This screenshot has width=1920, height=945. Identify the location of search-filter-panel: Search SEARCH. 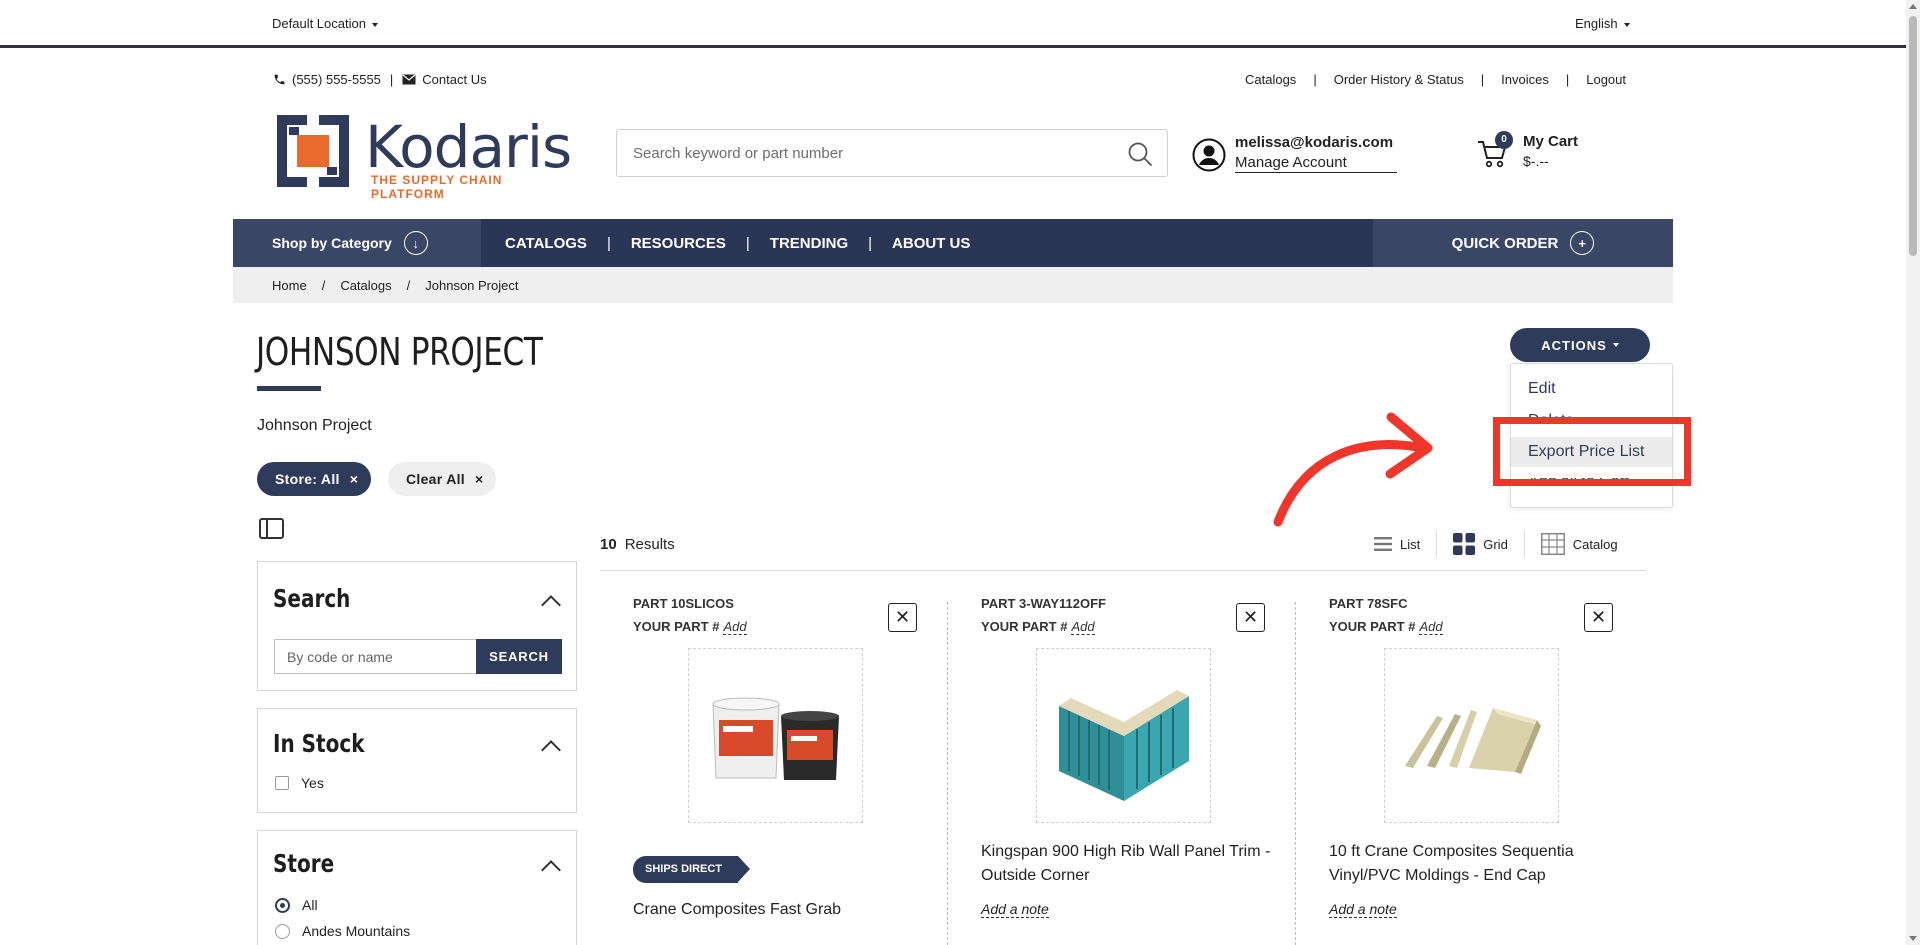
(417, 626).